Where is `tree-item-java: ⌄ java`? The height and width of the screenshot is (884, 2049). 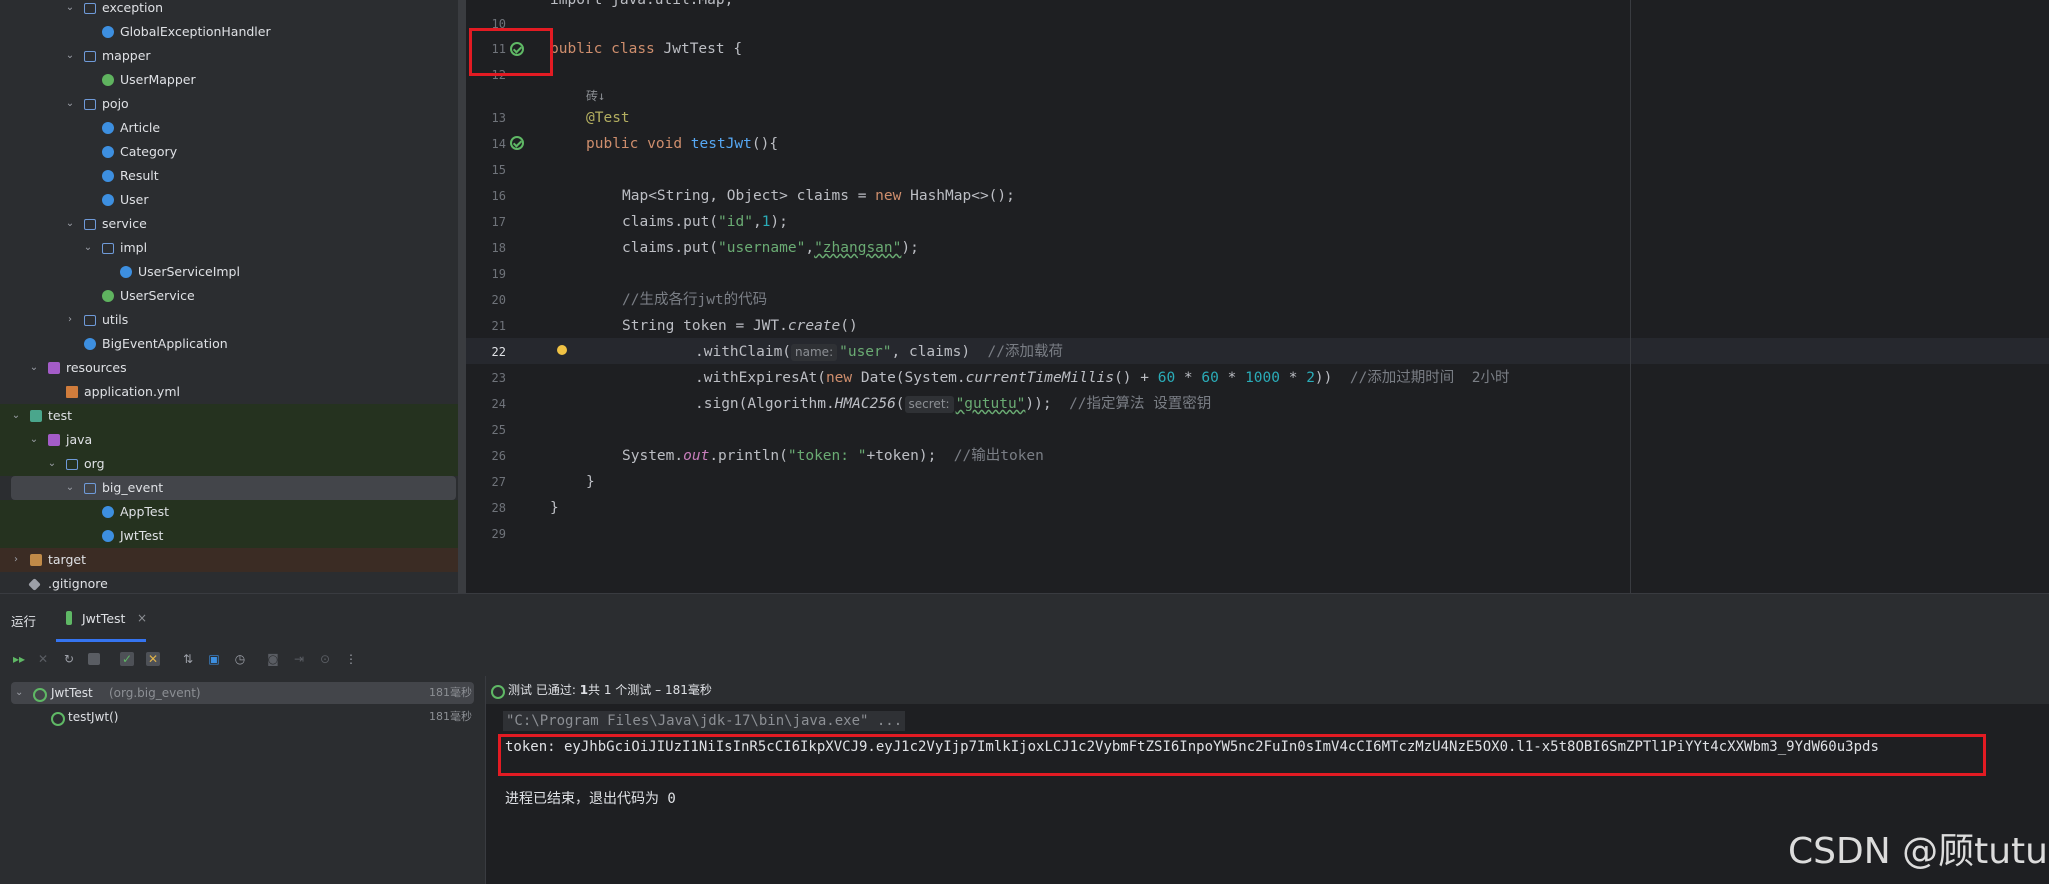 tree-item-java: ⌄ java is located at coordinates (229, 440).